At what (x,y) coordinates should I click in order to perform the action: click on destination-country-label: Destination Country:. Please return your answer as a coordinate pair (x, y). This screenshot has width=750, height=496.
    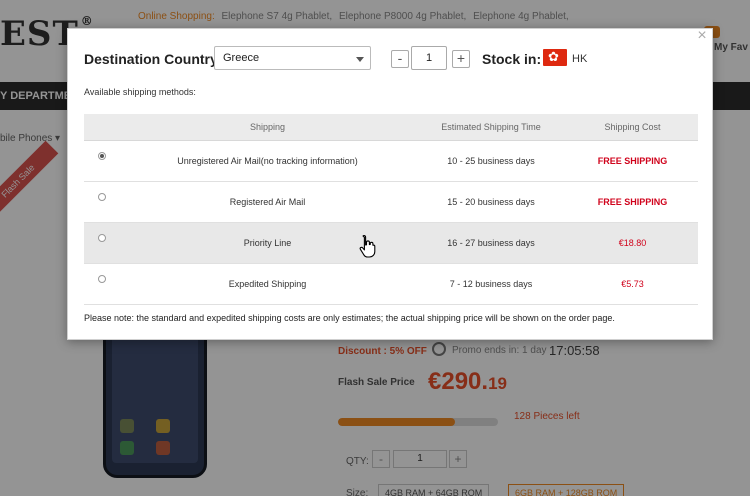
    Looking at the image, I should click on (153, 59).